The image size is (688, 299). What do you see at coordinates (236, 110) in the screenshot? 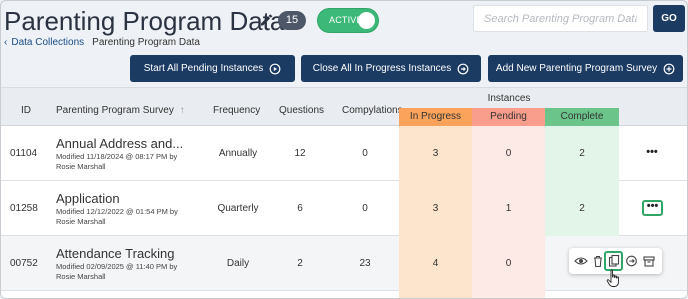
I see `column-header-frequency: Frequency` at bounding box center [236, 110].